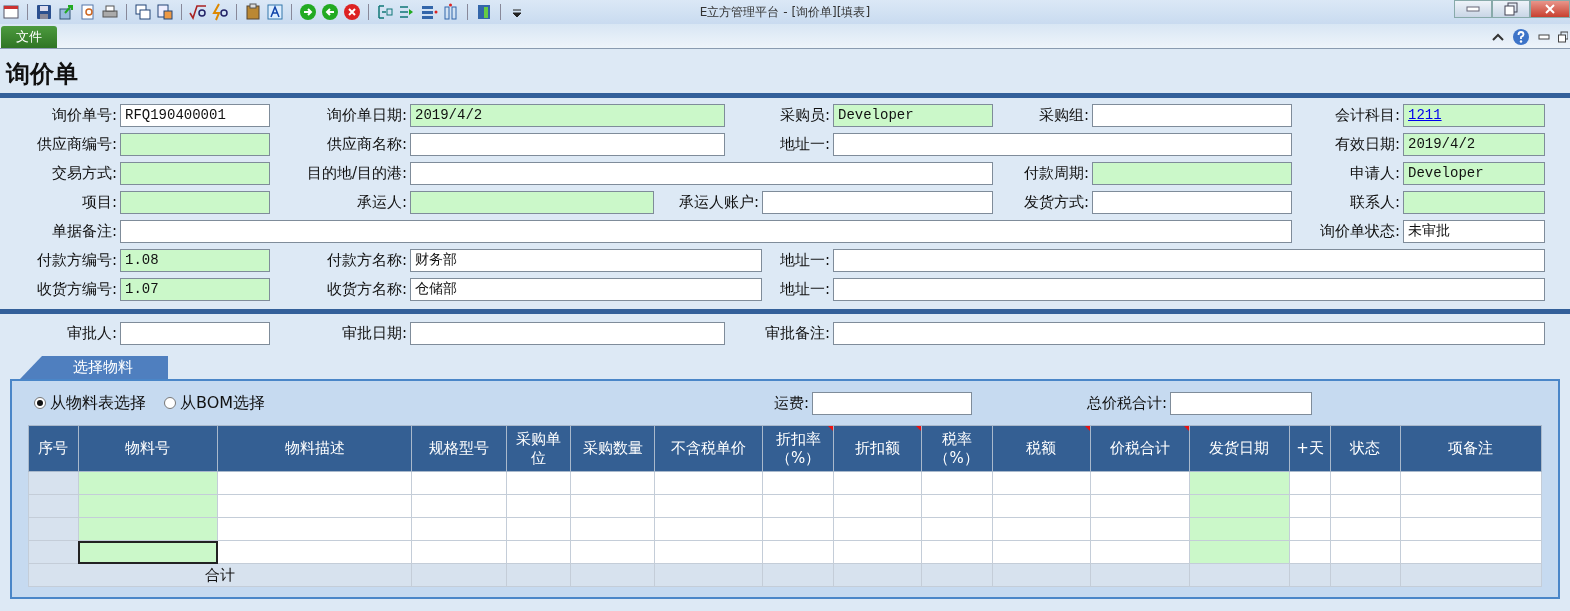  I want to click on printer-icon, so click(110, 12).